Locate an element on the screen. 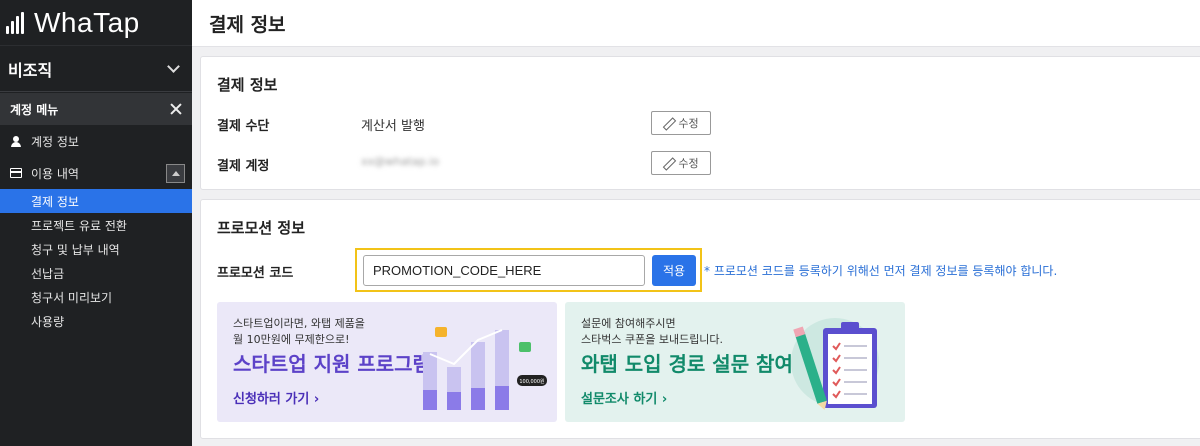  apply-button: 적용 is located at coordinates (674, 270).